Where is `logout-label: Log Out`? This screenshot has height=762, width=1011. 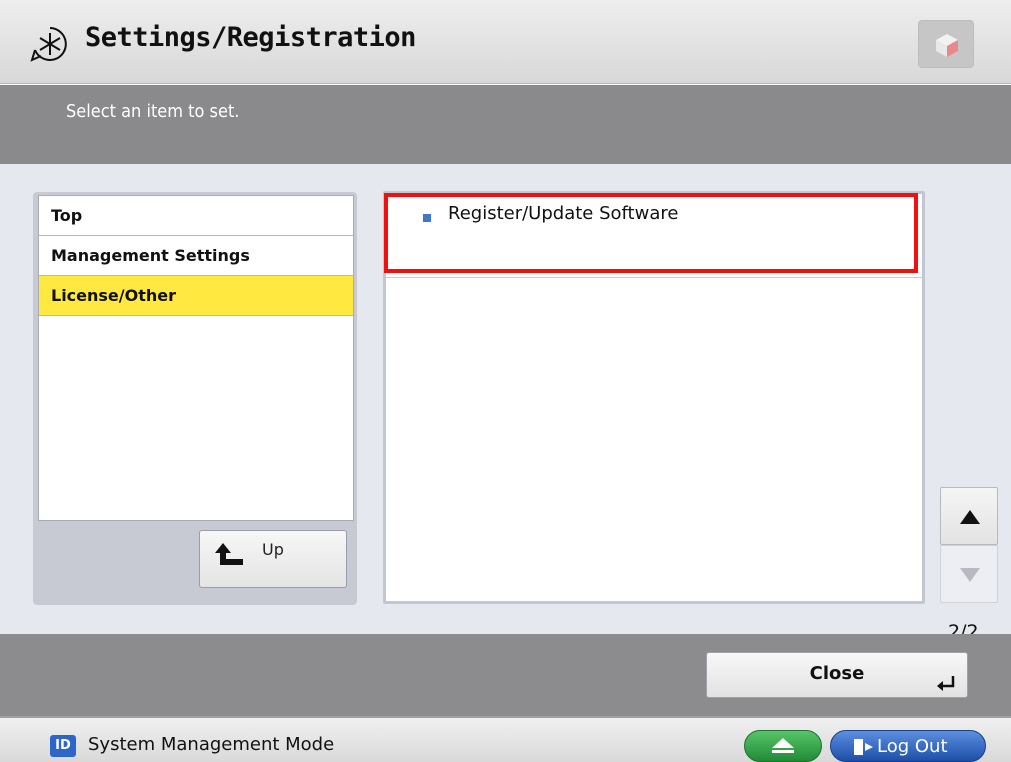
logout-label: Log Out is located at coordinates (912, 746).